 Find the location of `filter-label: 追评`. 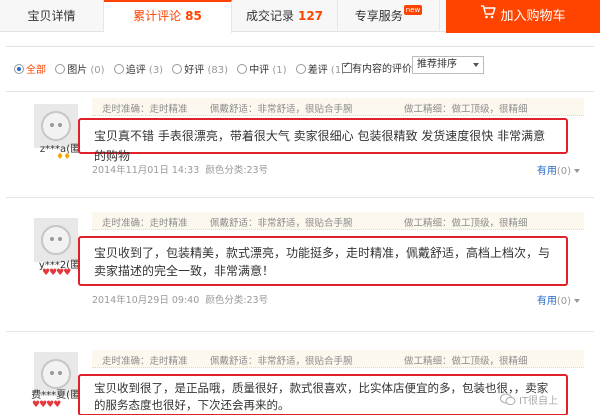

filter-label: 追评 is located at coordinates (135, 70).